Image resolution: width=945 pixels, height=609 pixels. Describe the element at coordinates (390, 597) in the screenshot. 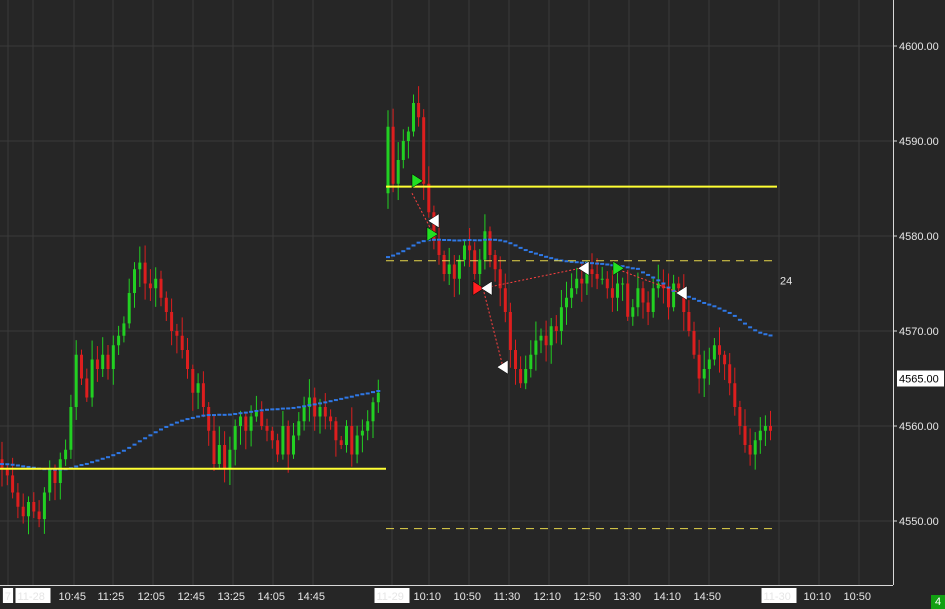

I see `x-tick-label: 11-29` at that location.